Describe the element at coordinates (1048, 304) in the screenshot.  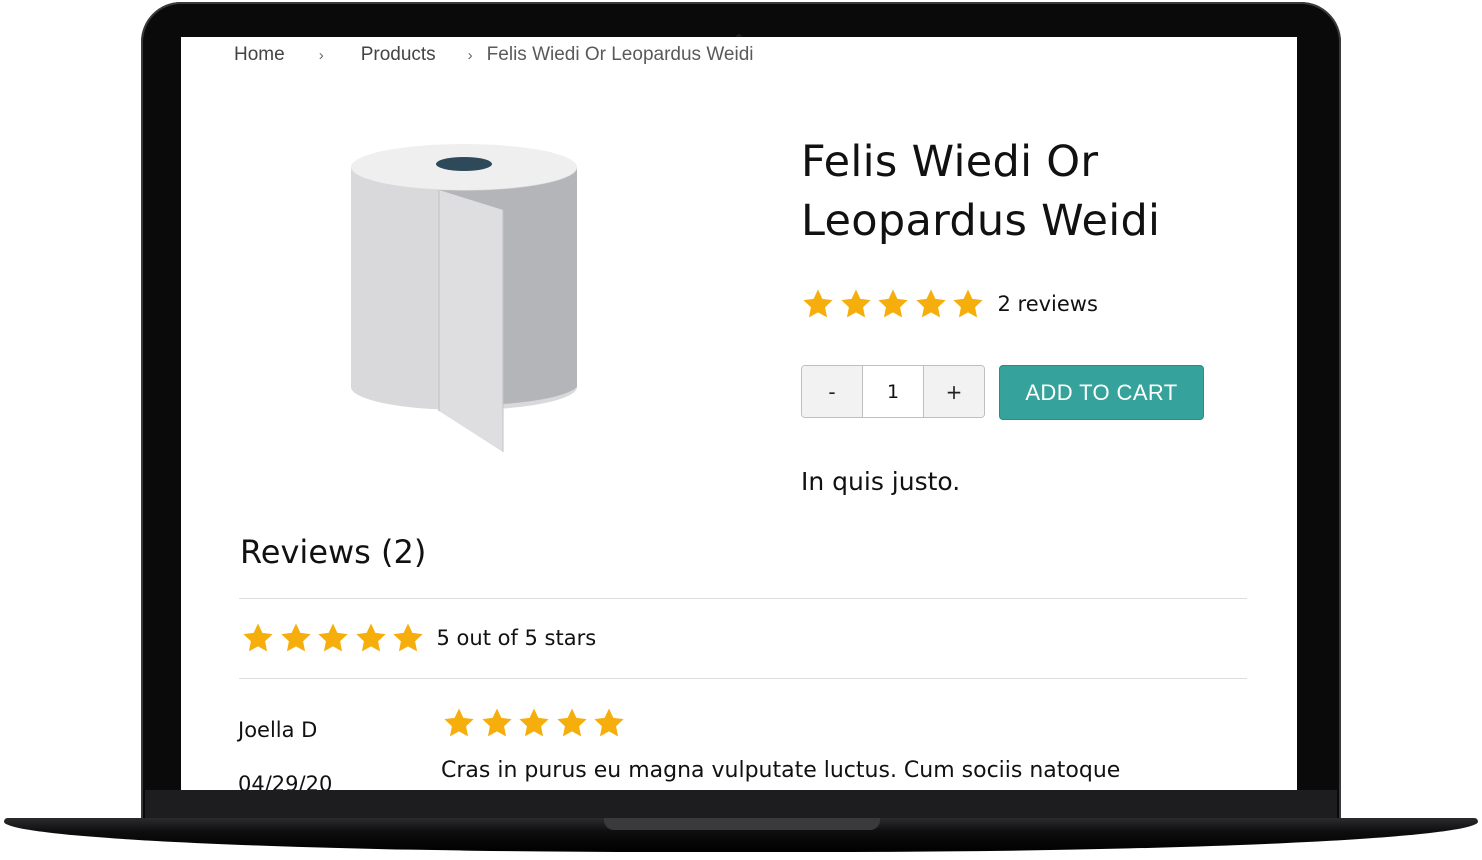
I see `reviews-link: 2 reviews` at that location.